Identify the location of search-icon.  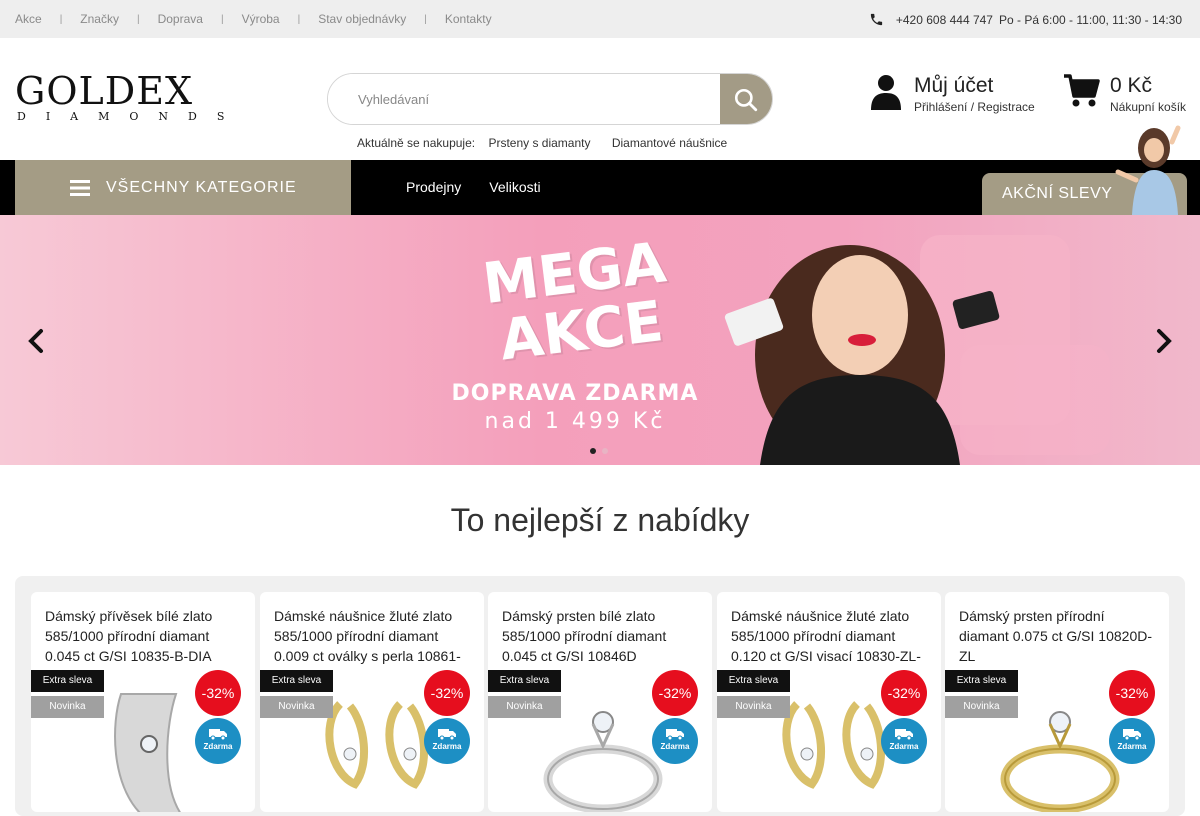
(746, 100).